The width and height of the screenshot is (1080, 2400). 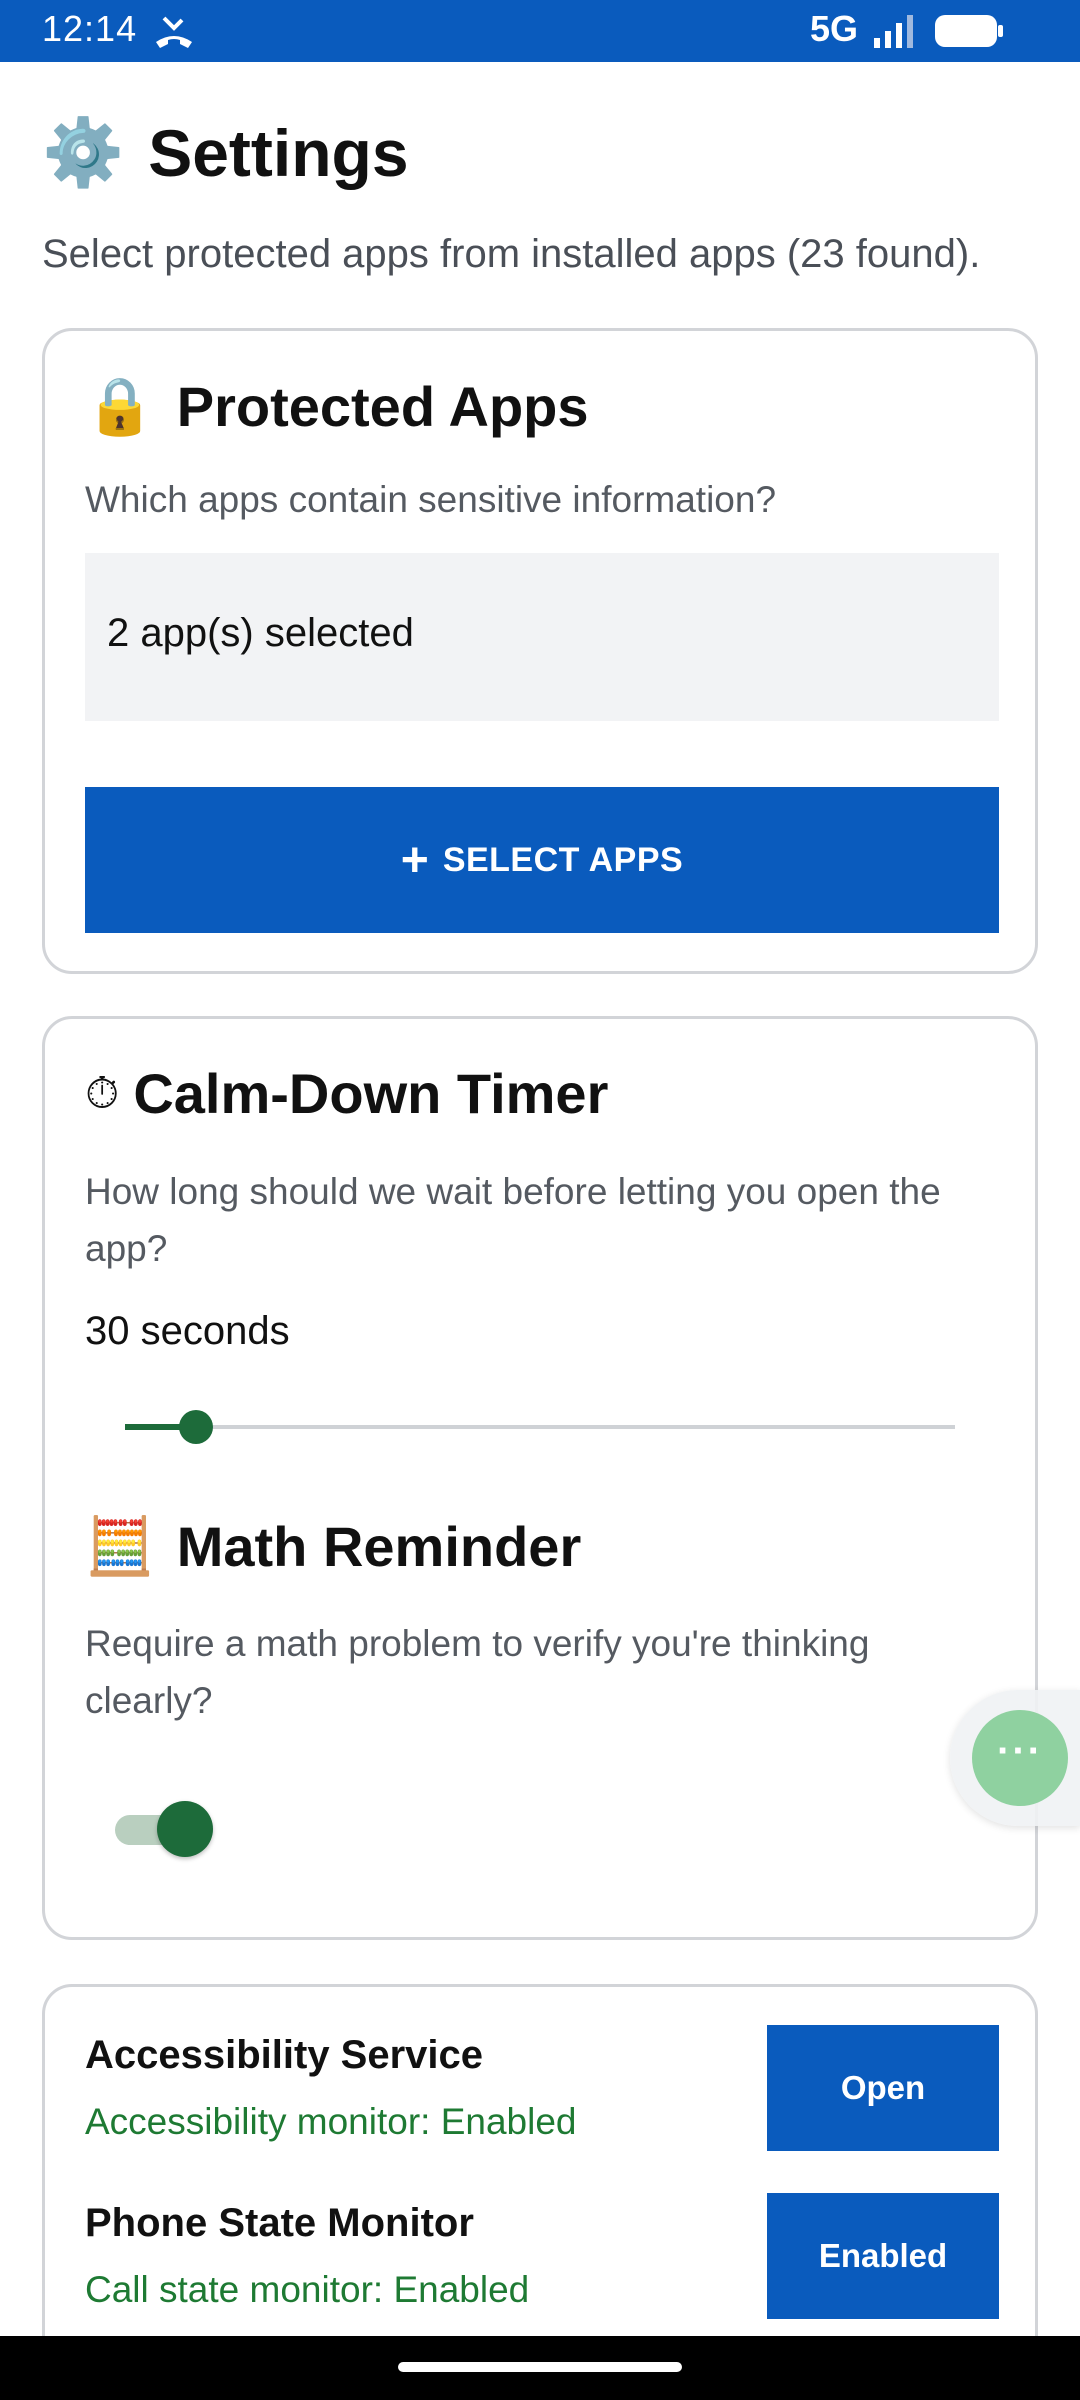 I want to click on math-toggle, so click(x=164, y=1829).